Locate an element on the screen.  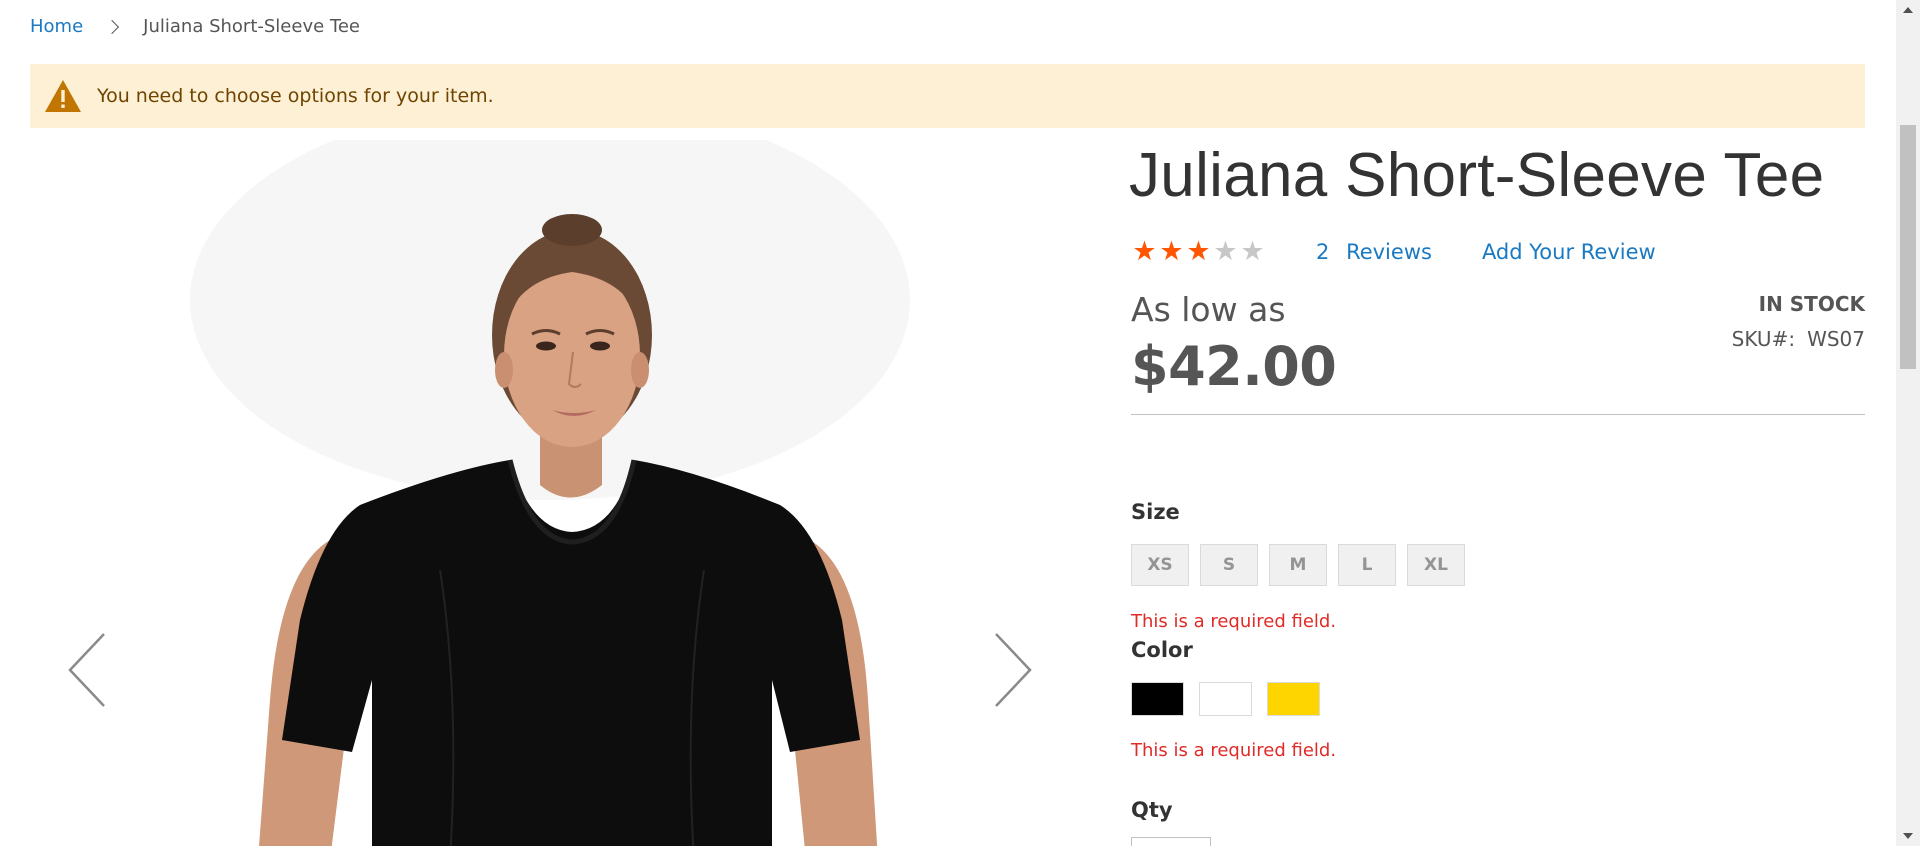
breadcrumb-current: Juliana Short-Sleeve Tee is located at coordinates (251, 26).